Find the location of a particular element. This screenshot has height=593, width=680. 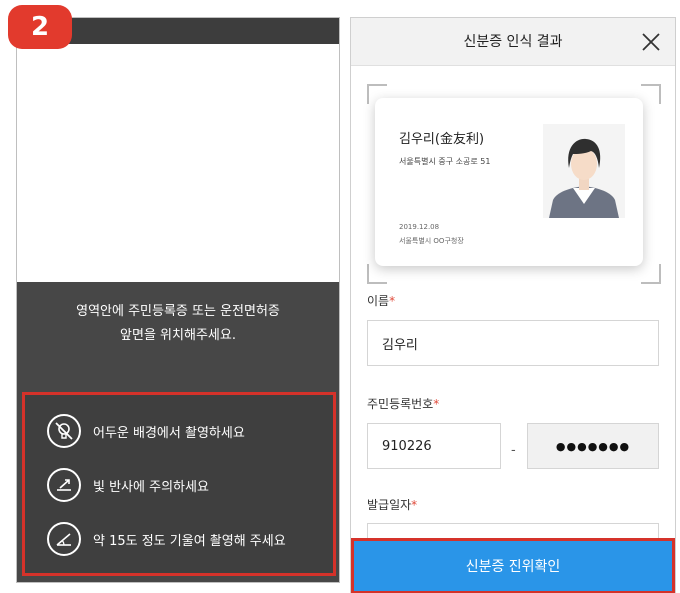

tip-reflection: 빛 반사에 주의하세요 is located at coordinates (128, 485).